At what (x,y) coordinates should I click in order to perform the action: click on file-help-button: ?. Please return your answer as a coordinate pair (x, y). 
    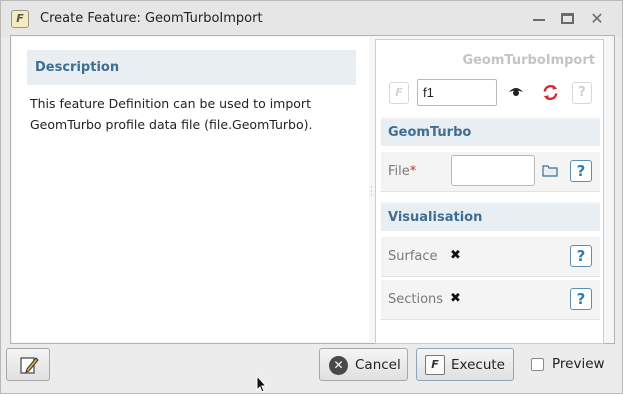
    Looking at the image, I should click on (581, 171).